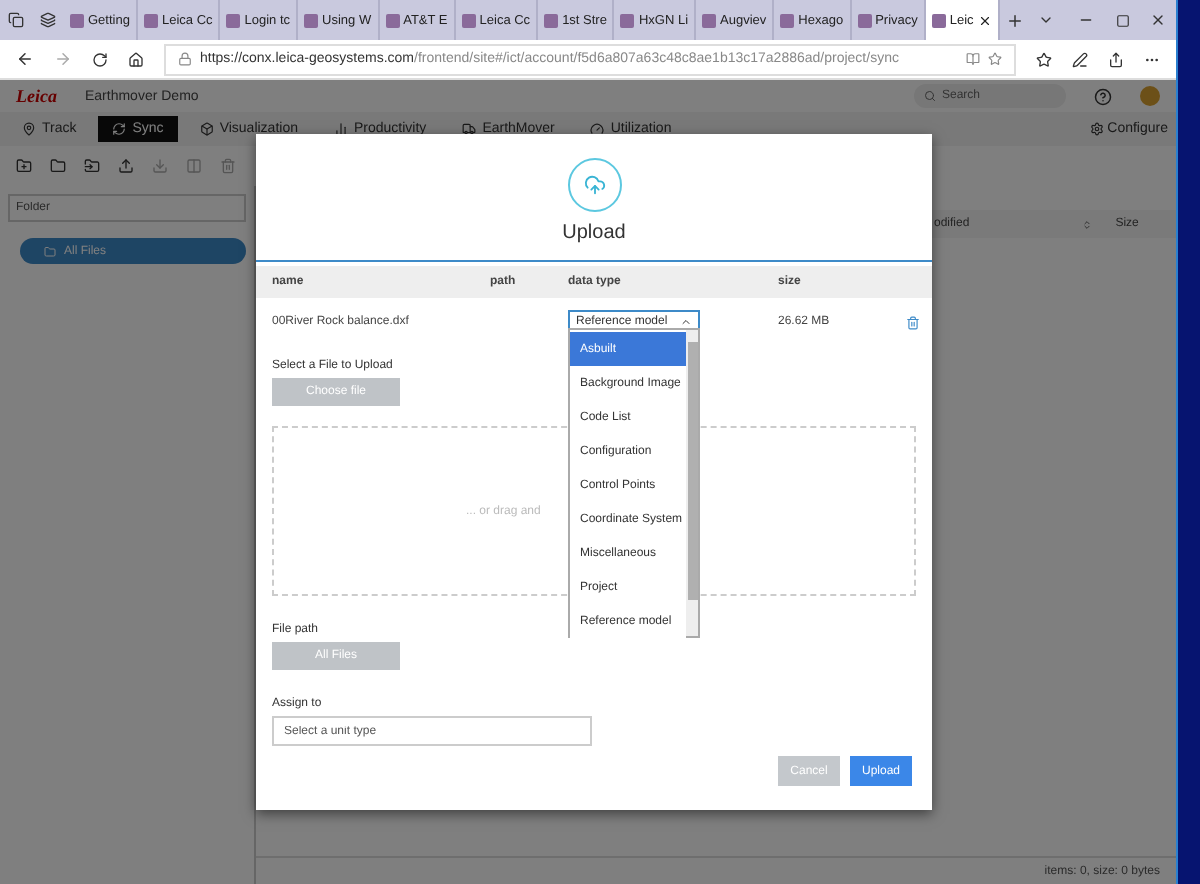 The image size is (1200, 884). What do you see at coordinates (594, 233) in the screenshot?
I see `dialog-title: Upload` at bounding box center [594, 233].